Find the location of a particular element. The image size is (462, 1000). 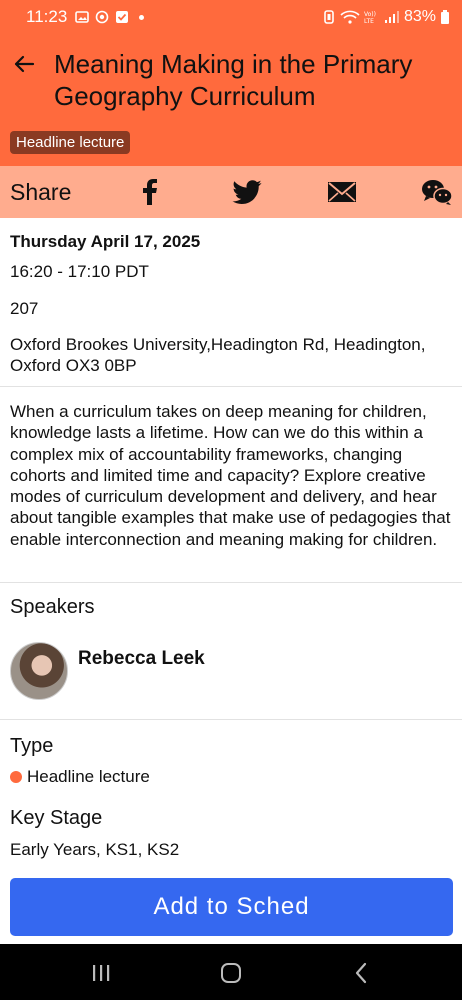

system-nav-bar is located at coordinates (231, 972).